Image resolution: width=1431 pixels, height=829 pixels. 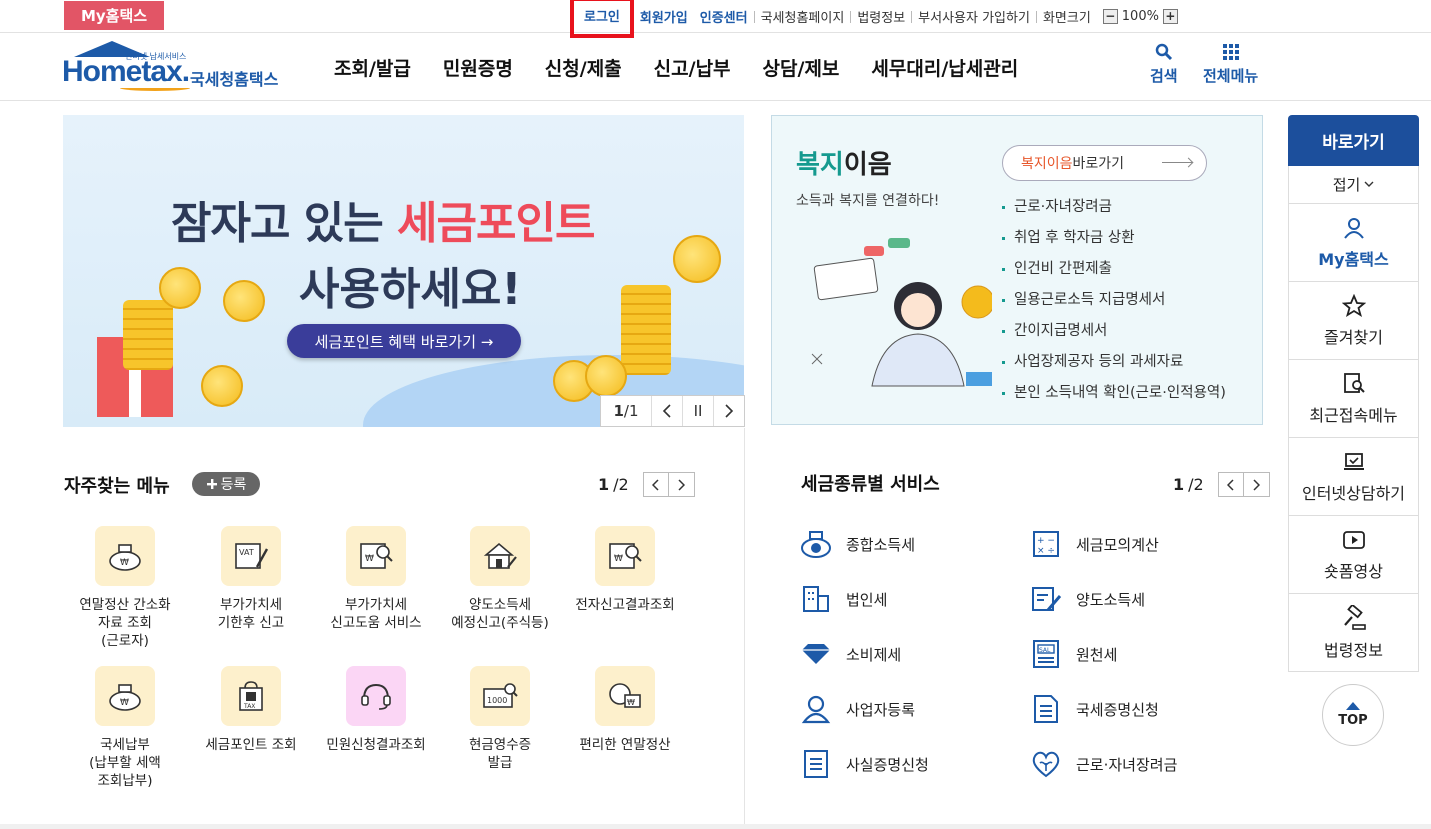 I want to click on nts-homepage-link: 국세청홈페이지, so click(x=803, y=16).